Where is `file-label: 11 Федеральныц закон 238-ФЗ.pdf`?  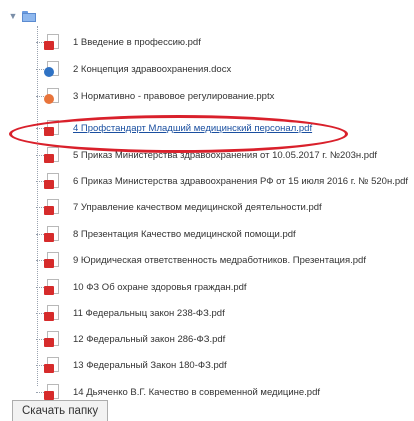
file-label: 11 Федеральныц закон 238-ФЗ.pdf is located at coordinates (149, 313).